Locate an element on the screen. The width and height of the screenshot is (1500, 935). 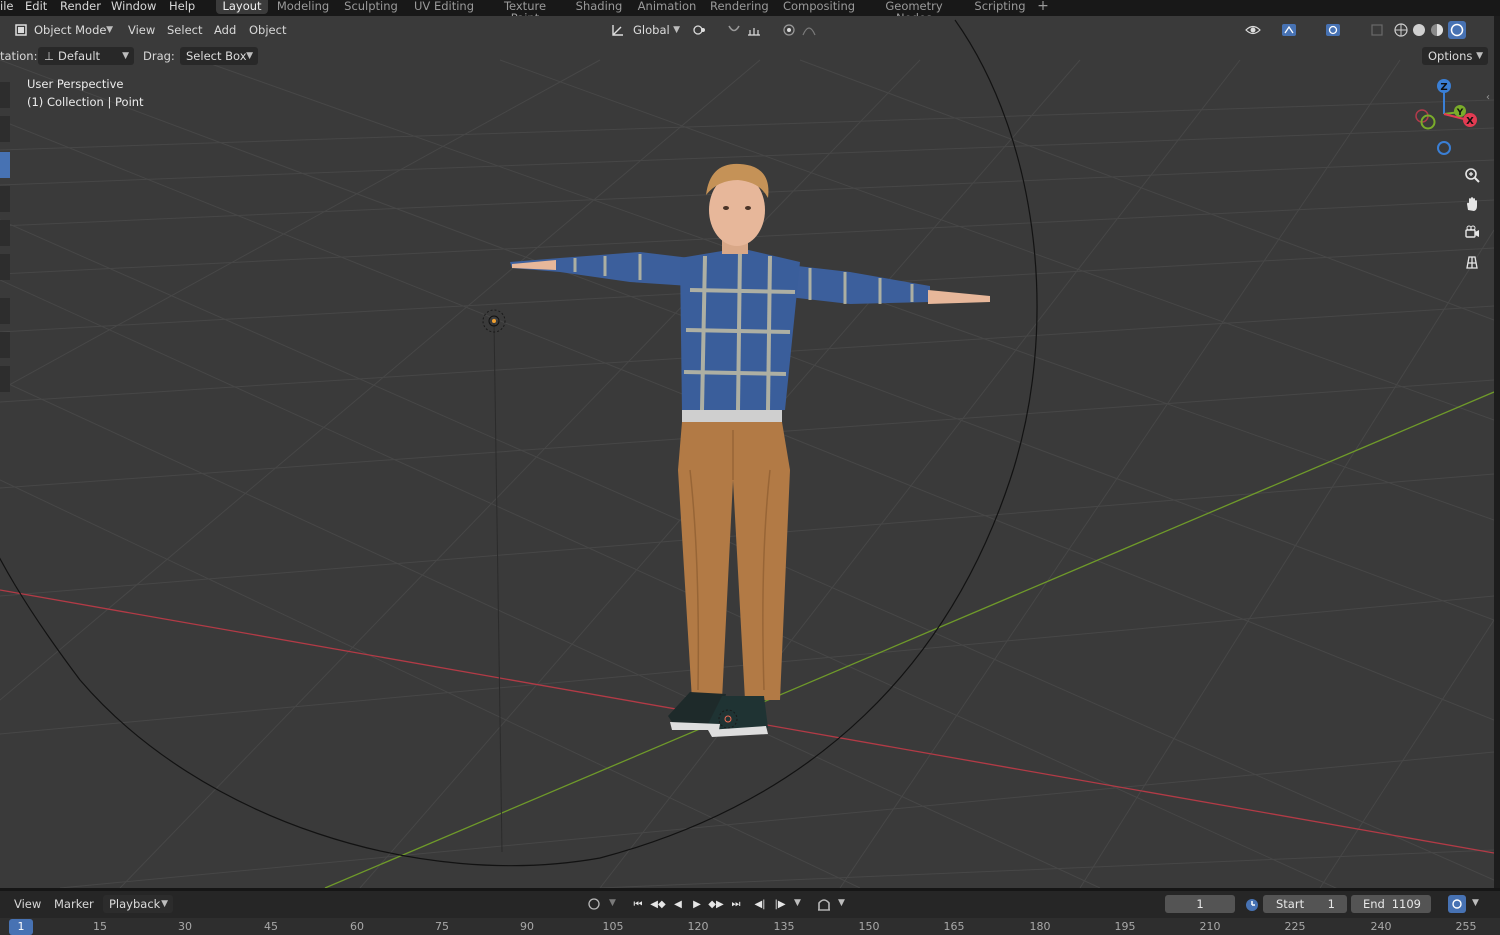
viewport-menu-object: Object is located at coordinates (267, 30).